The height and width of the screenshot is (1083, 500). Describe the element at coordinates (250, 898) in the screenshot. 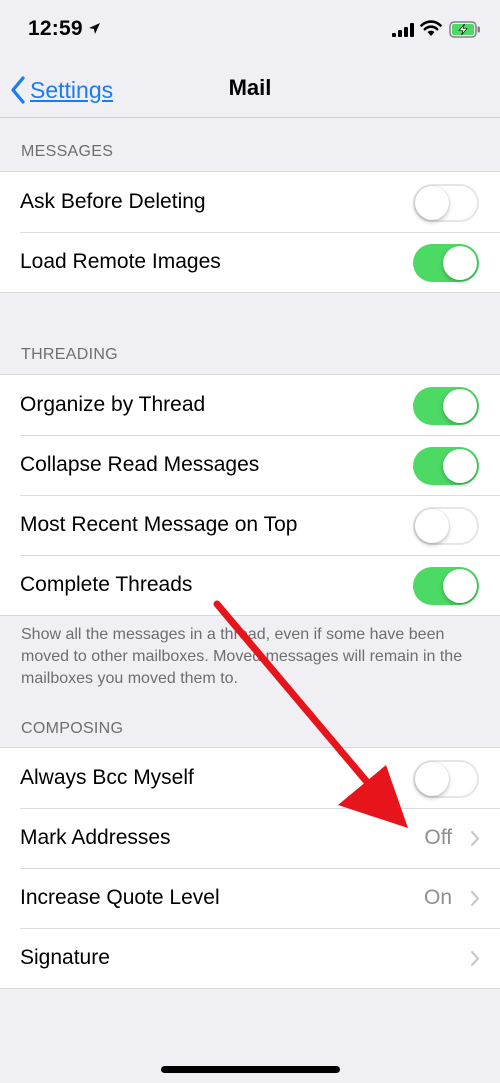

I see `increase-quote-level-row: Increase Quote Level On` at that location.